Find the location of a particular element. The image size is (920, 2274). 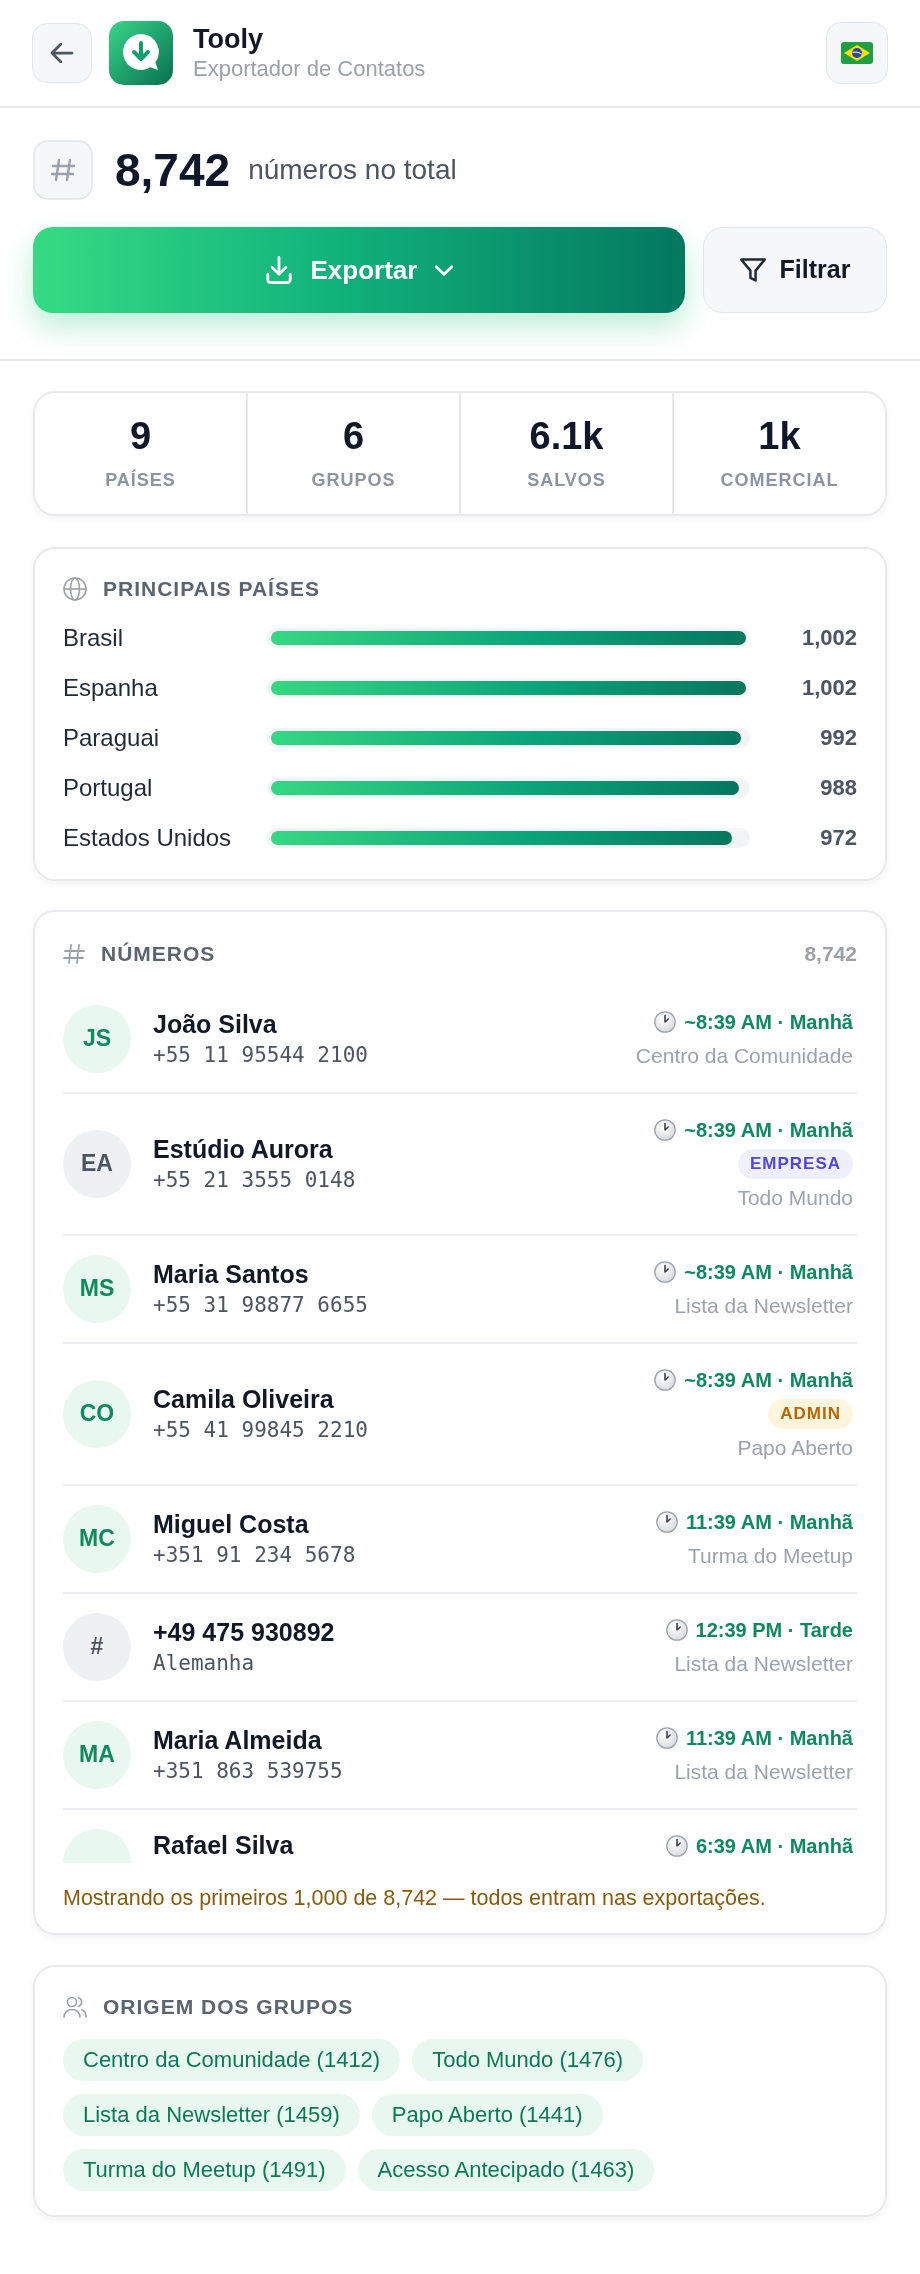

contact-phone: +55 31 98877 6655 is located at coordinates (261, 1305).